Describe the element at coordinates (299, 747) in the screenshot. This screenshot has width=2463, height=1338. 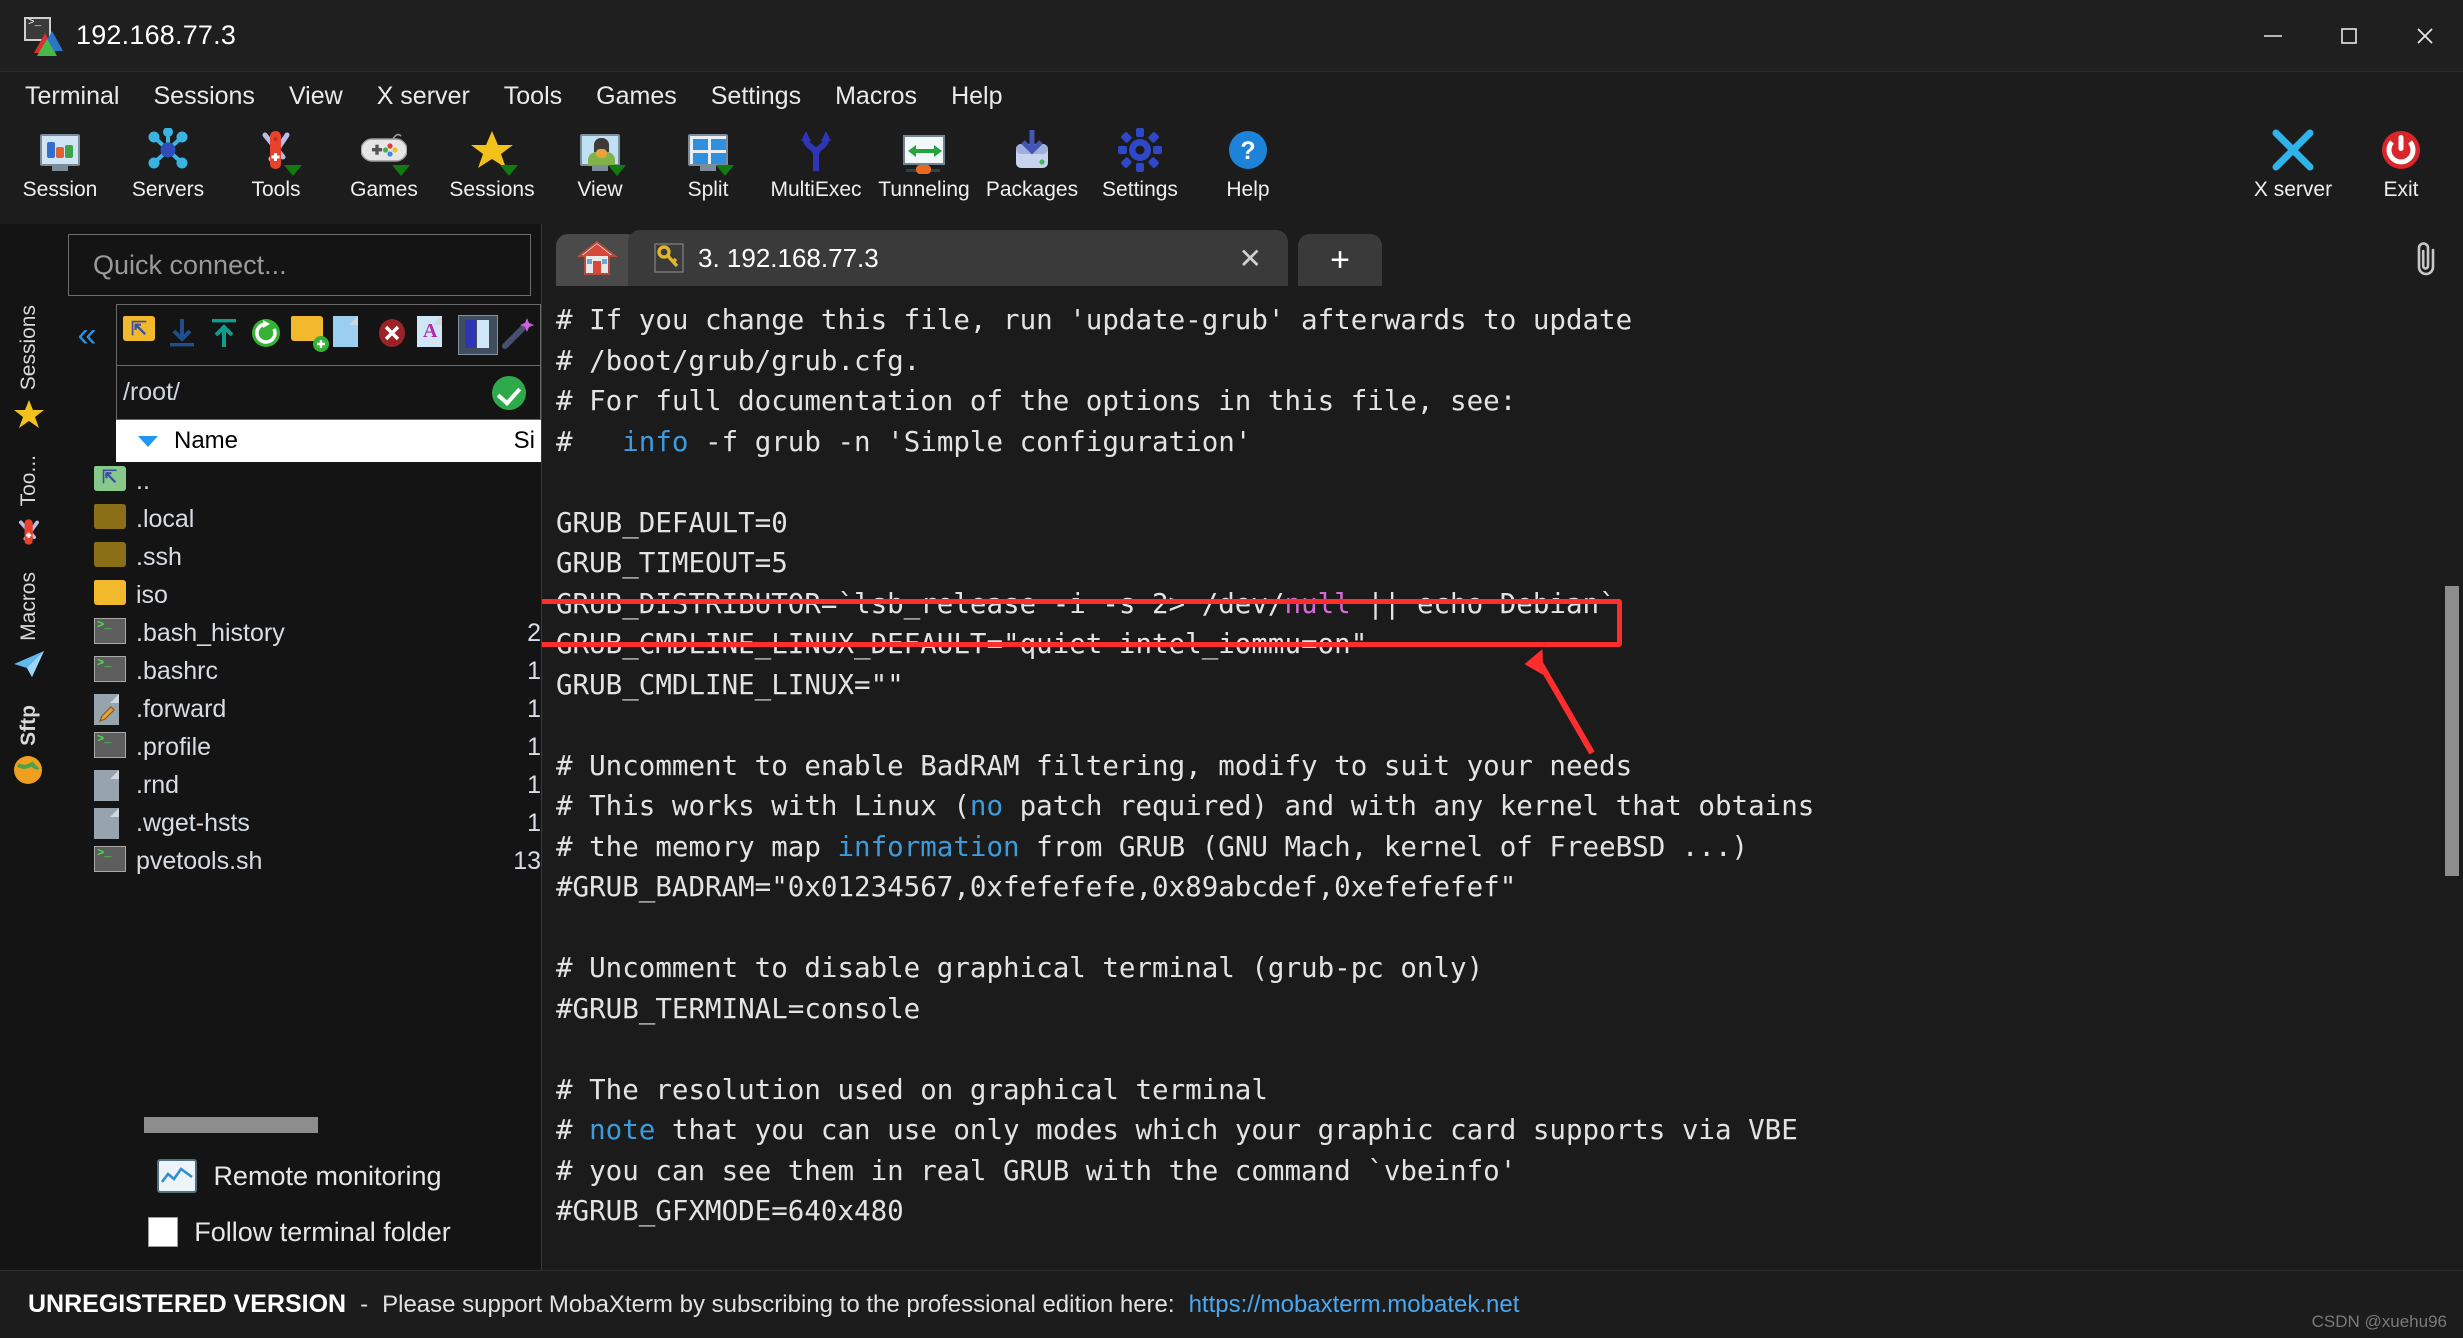
I see `list-item: .profile 1` at that location.